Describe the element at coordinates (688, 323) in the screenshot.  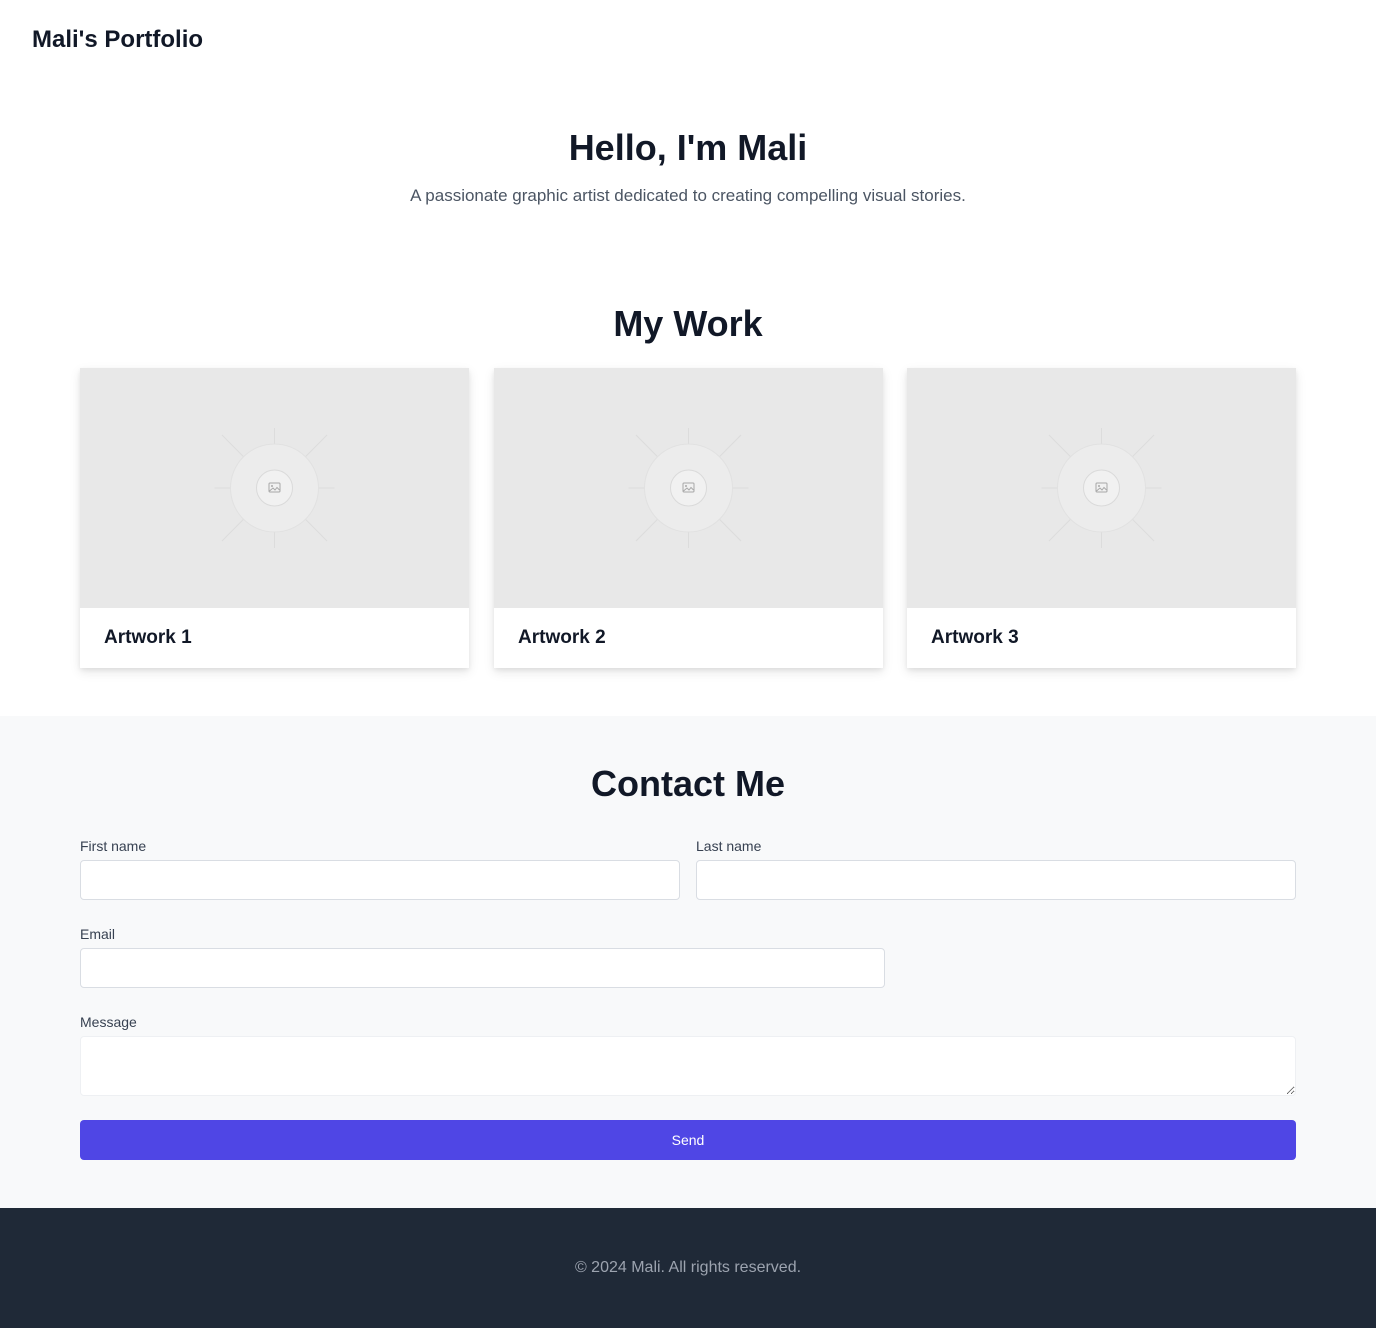
I see `work-section-title: My Work` at that location.